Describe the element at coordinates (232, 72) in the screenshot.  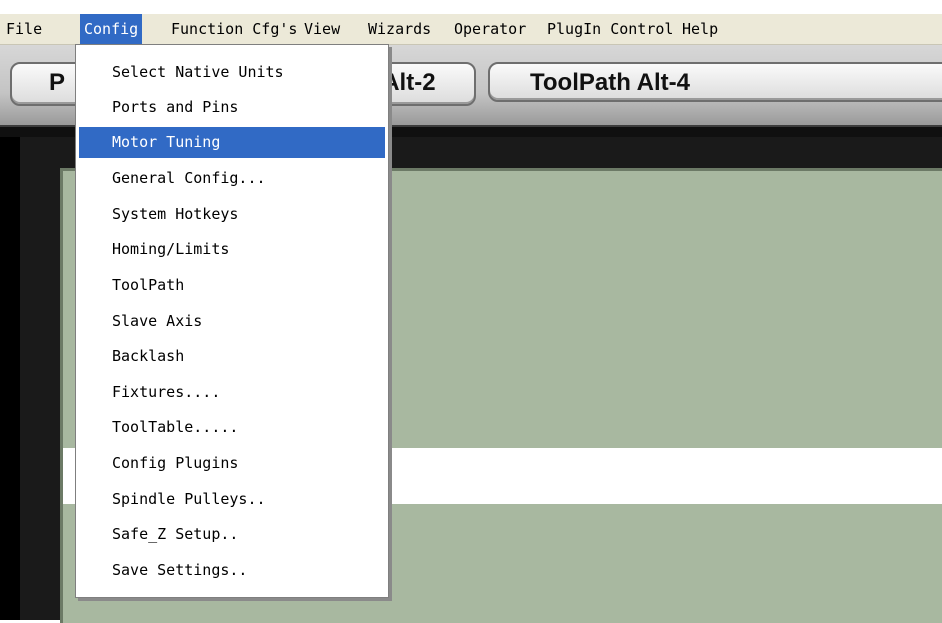
I see `menu-item-select-native-units: Select Native Units` at that location.